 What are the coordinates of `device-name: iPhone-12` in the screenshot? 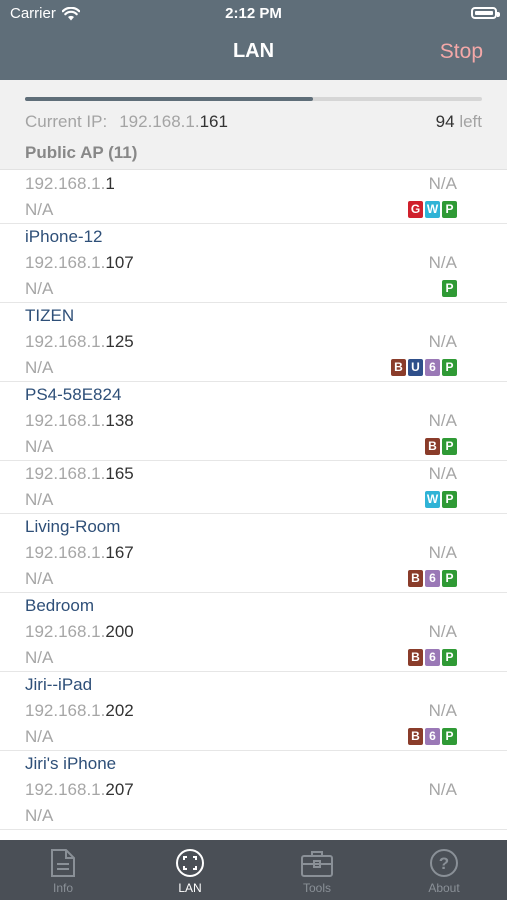 It's located at (64, 236).